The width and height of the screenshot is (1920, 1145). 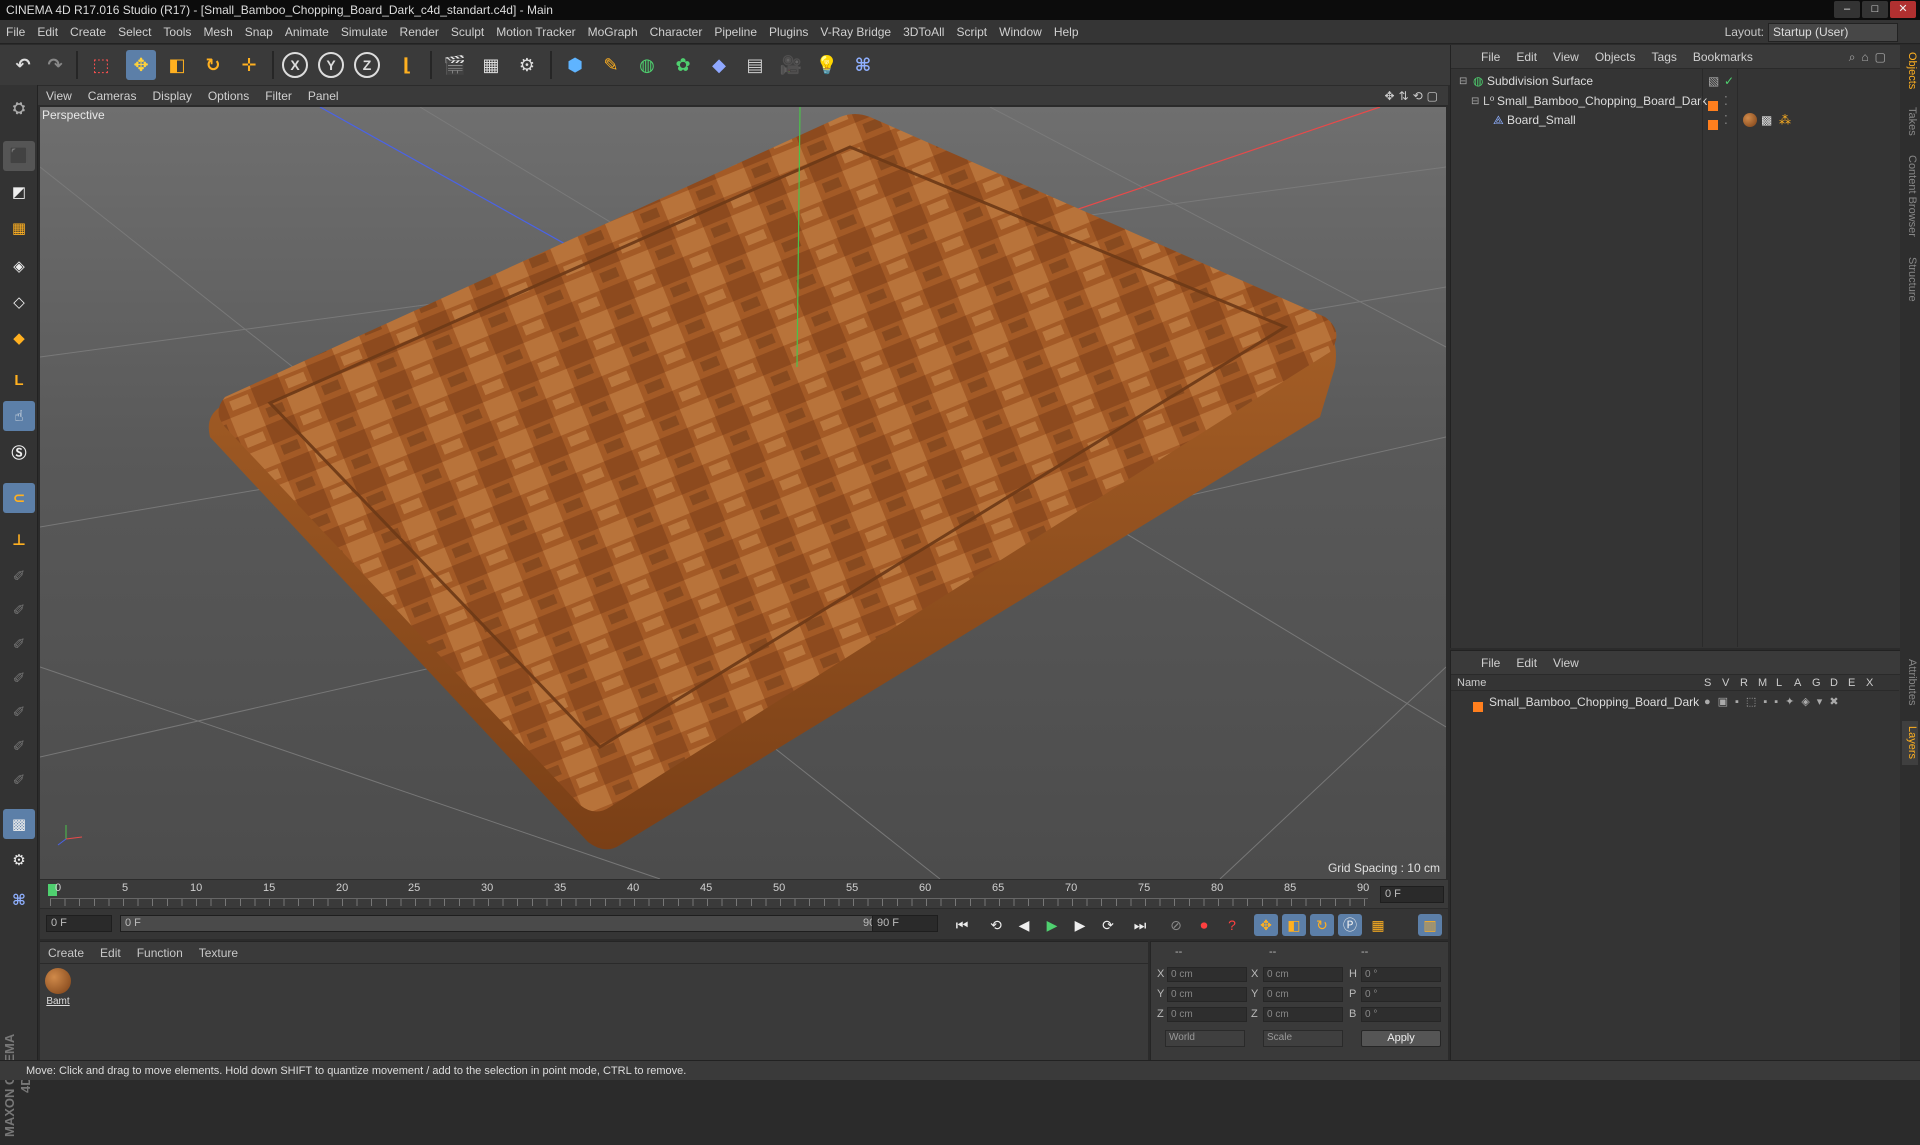 What do you see at coordinates (55, 65) in the screenshot?
I see `redo-icon: ↷` at bounding box center [55, 65].